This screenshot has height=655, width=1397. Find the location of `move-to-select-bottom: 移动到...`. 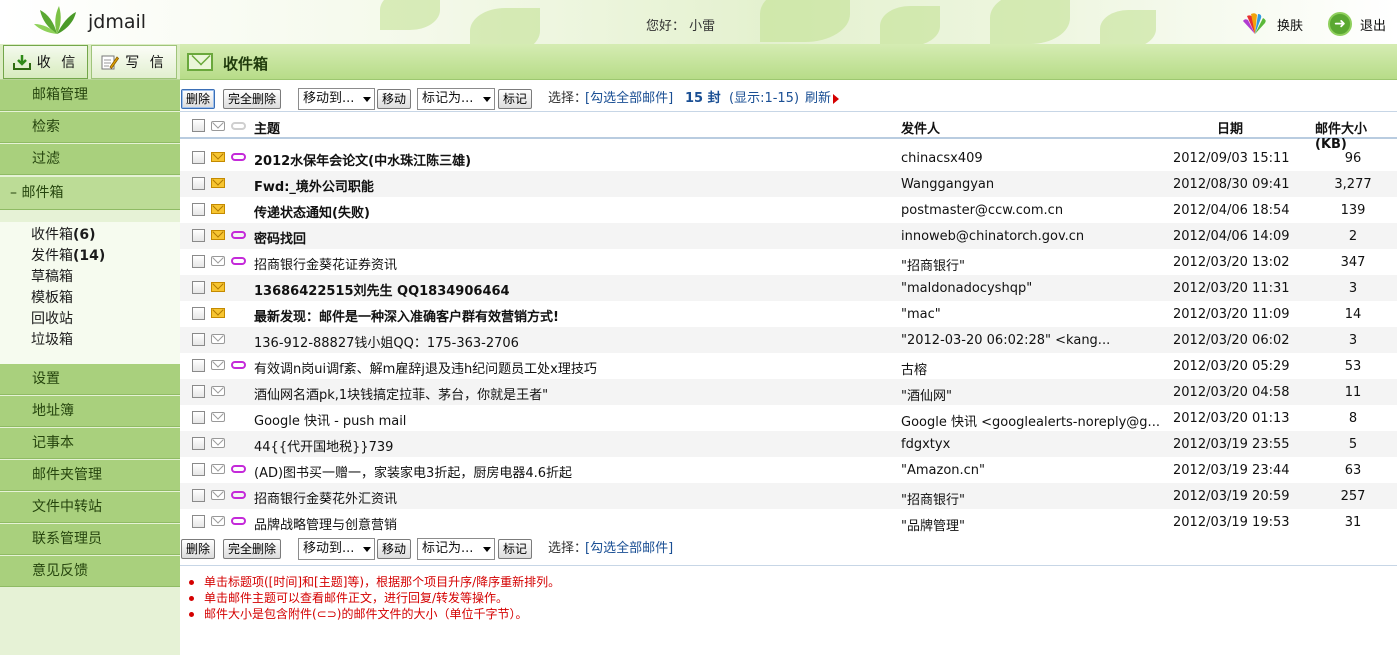

move-to-select-bottom: 移动到... is located at coordinates (336, 549).